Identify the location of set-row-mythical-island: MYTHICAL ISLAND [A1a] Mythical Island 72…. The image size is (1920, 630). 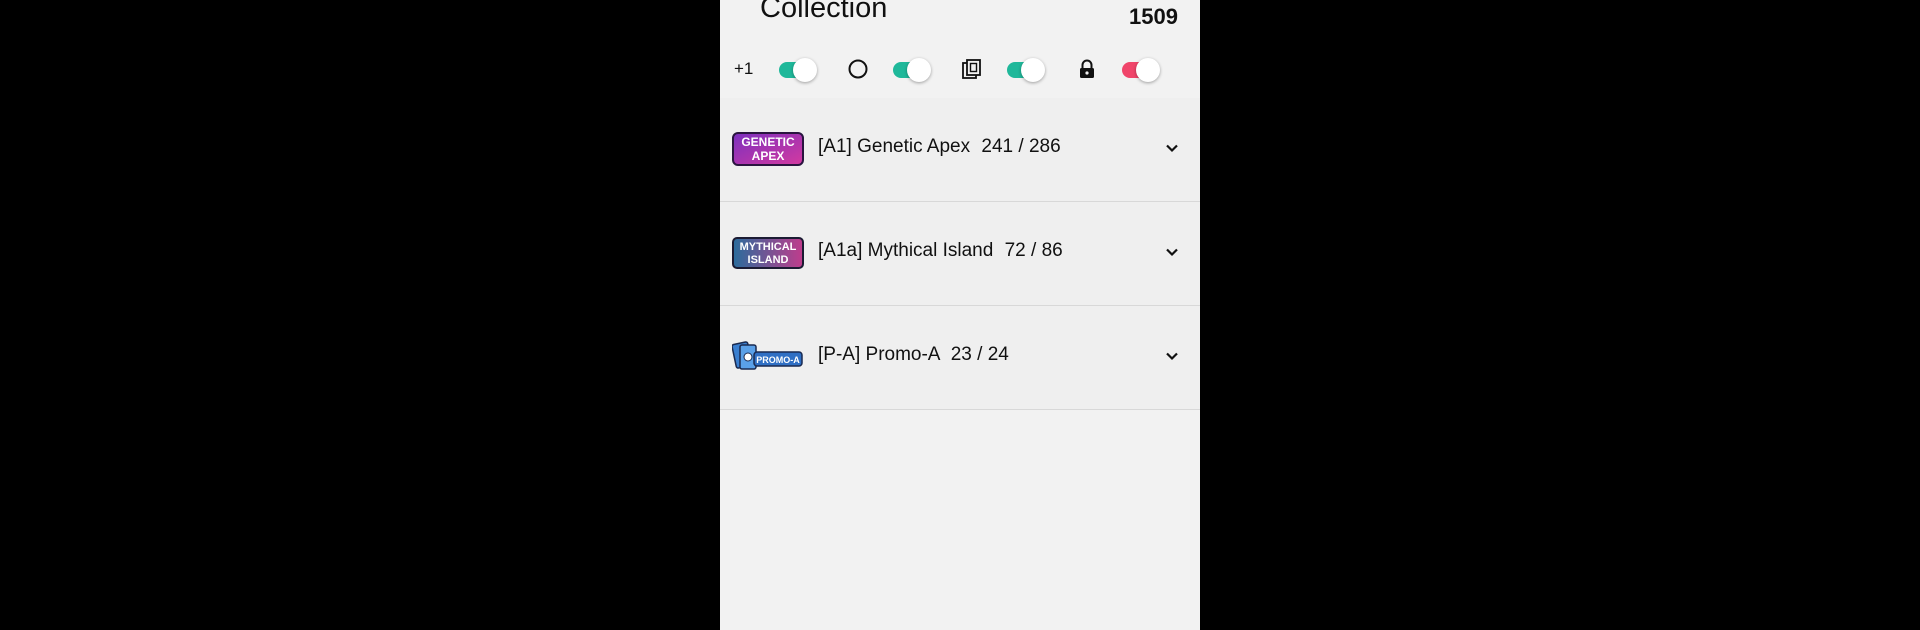
(960, 254).